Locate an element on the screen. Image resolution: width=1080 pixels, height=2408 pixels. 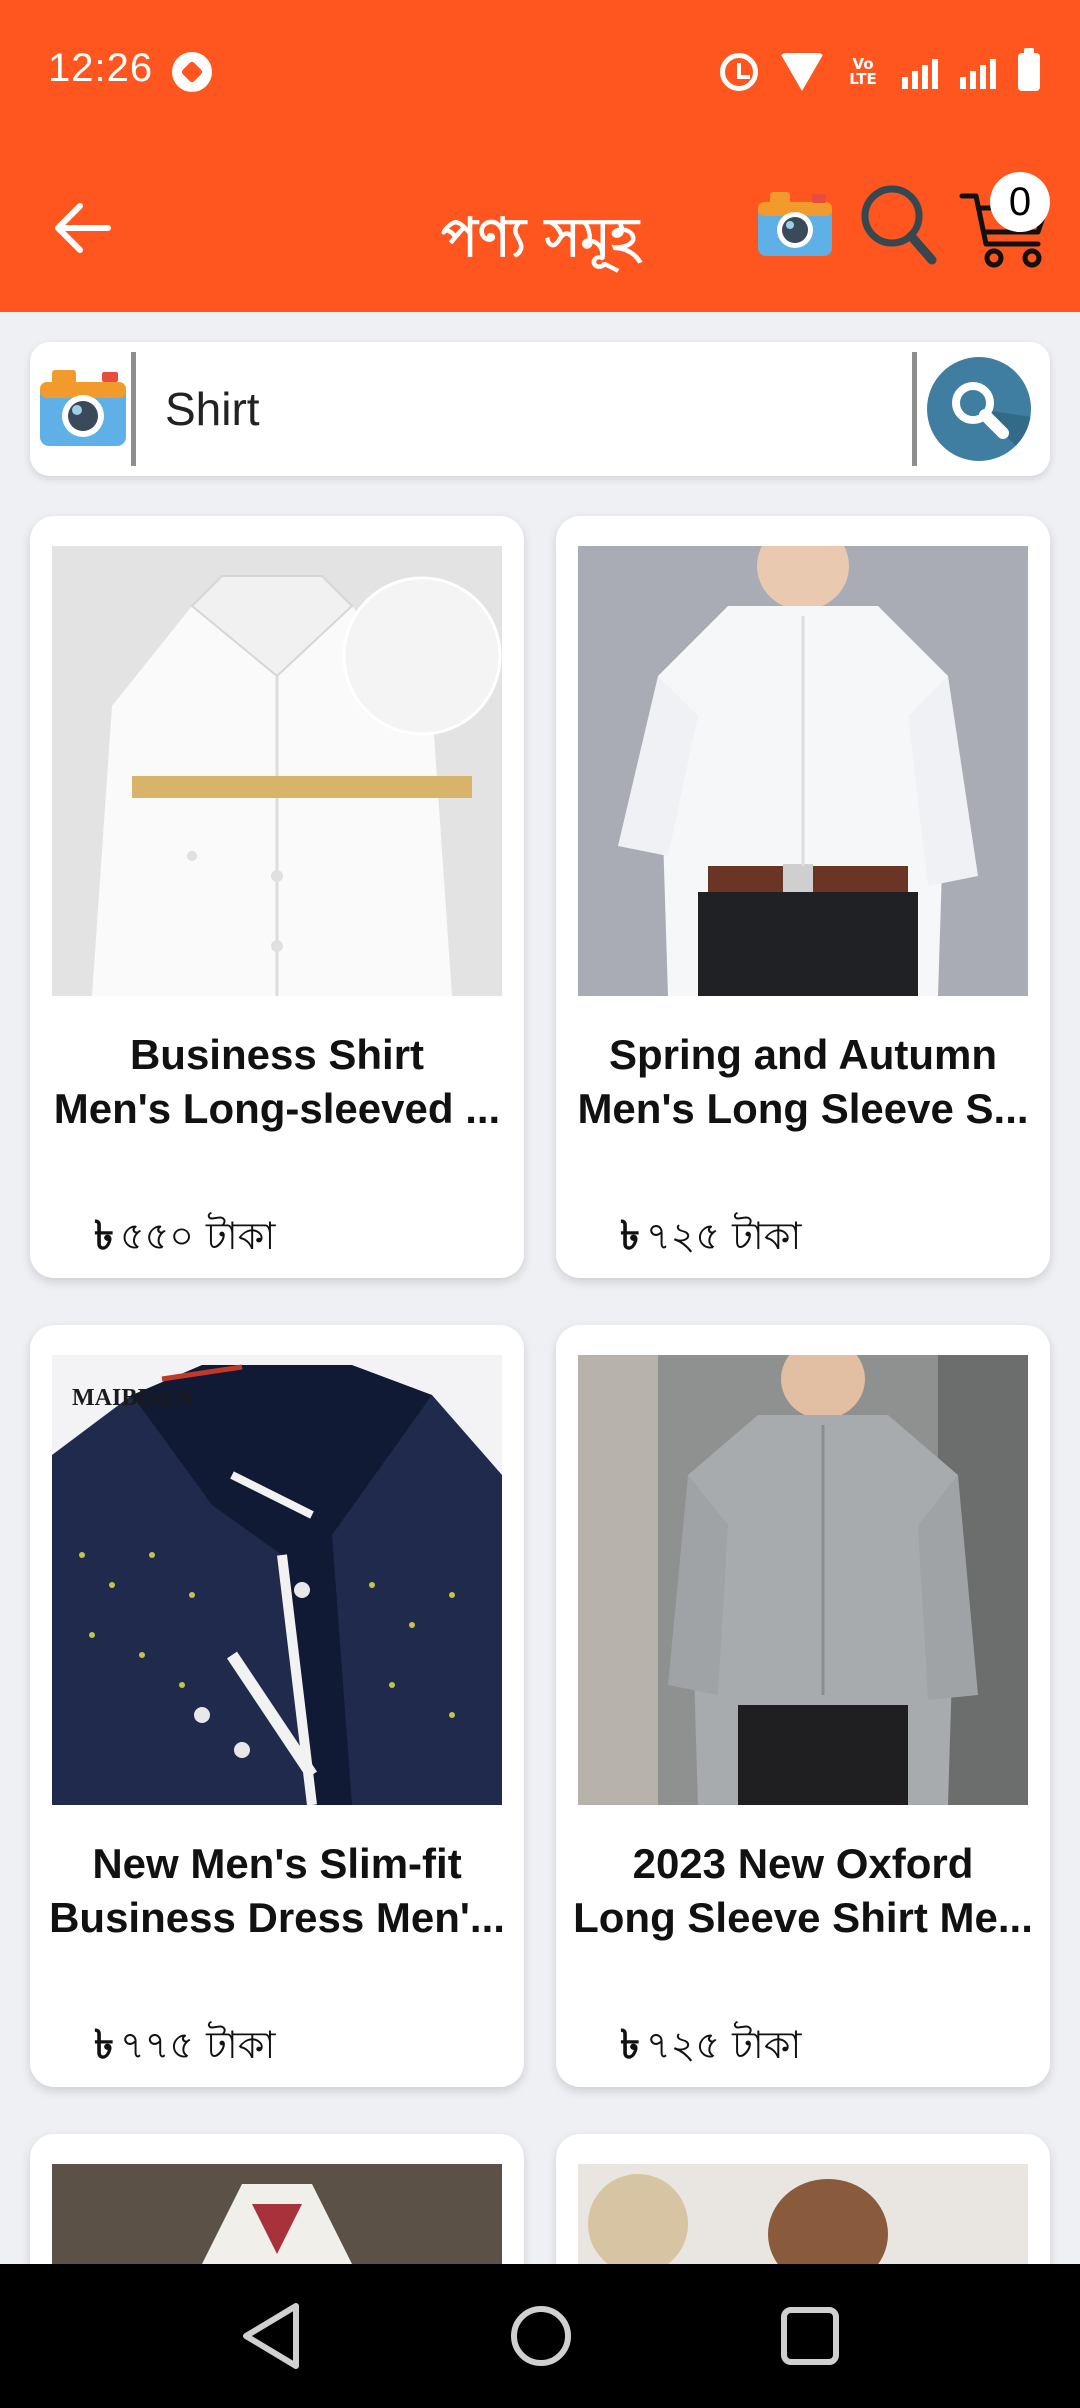
cart-count-badge: 0 is located at coordinates (1020, 202).